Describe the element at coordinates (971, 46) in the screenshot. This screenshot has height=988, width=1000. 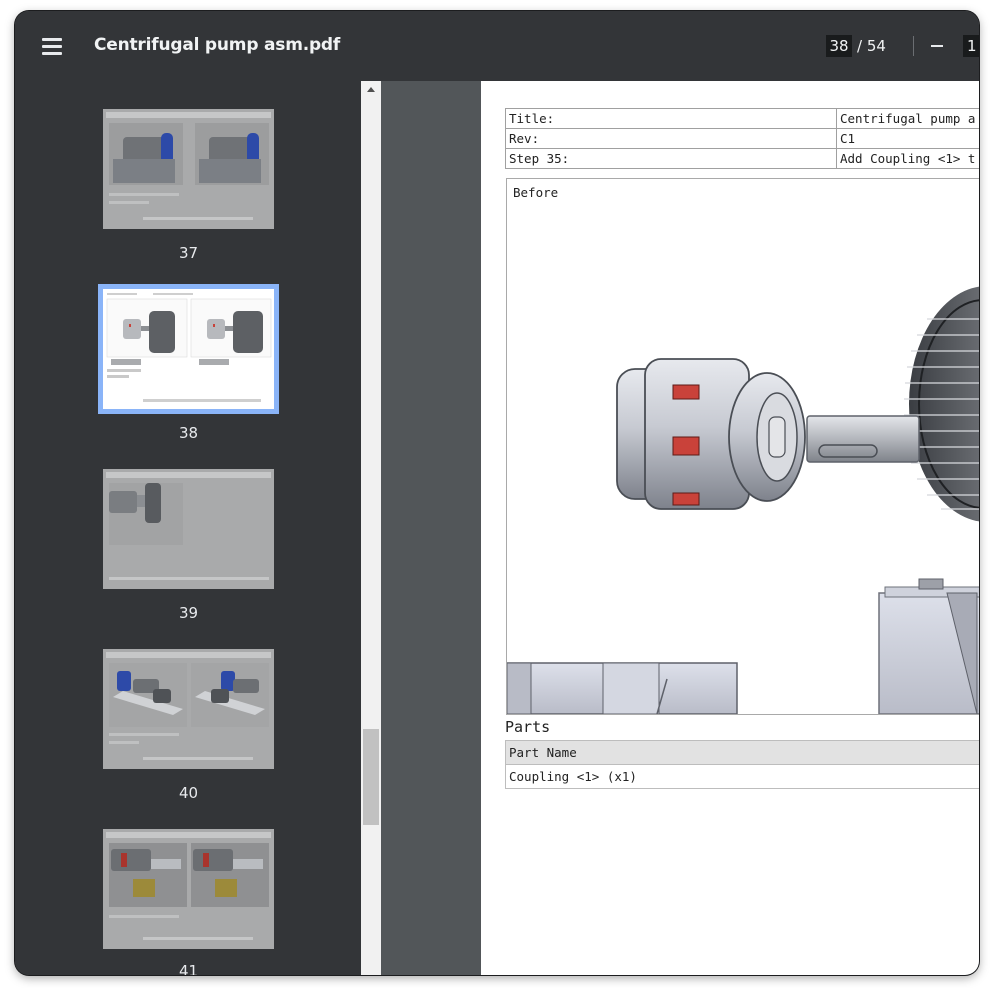
I see `zoom-input: 1` at that location.